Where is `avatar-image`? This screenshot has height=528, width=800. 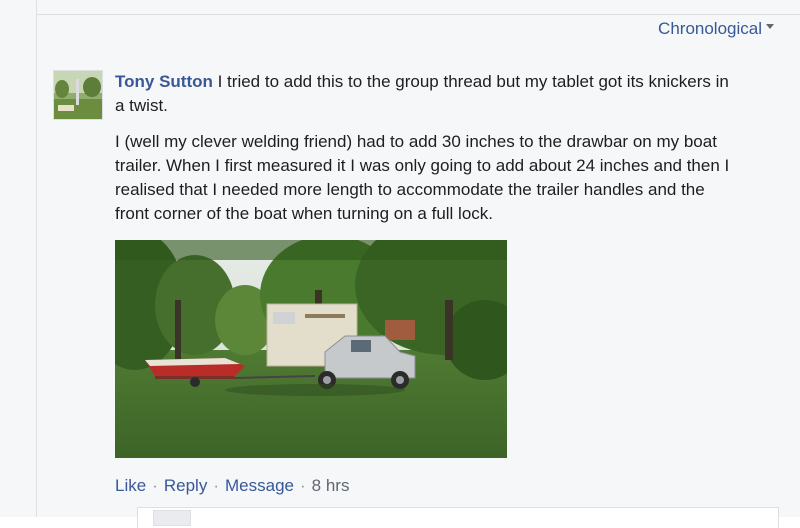
avatar-image is located at coordinates (78, 95).